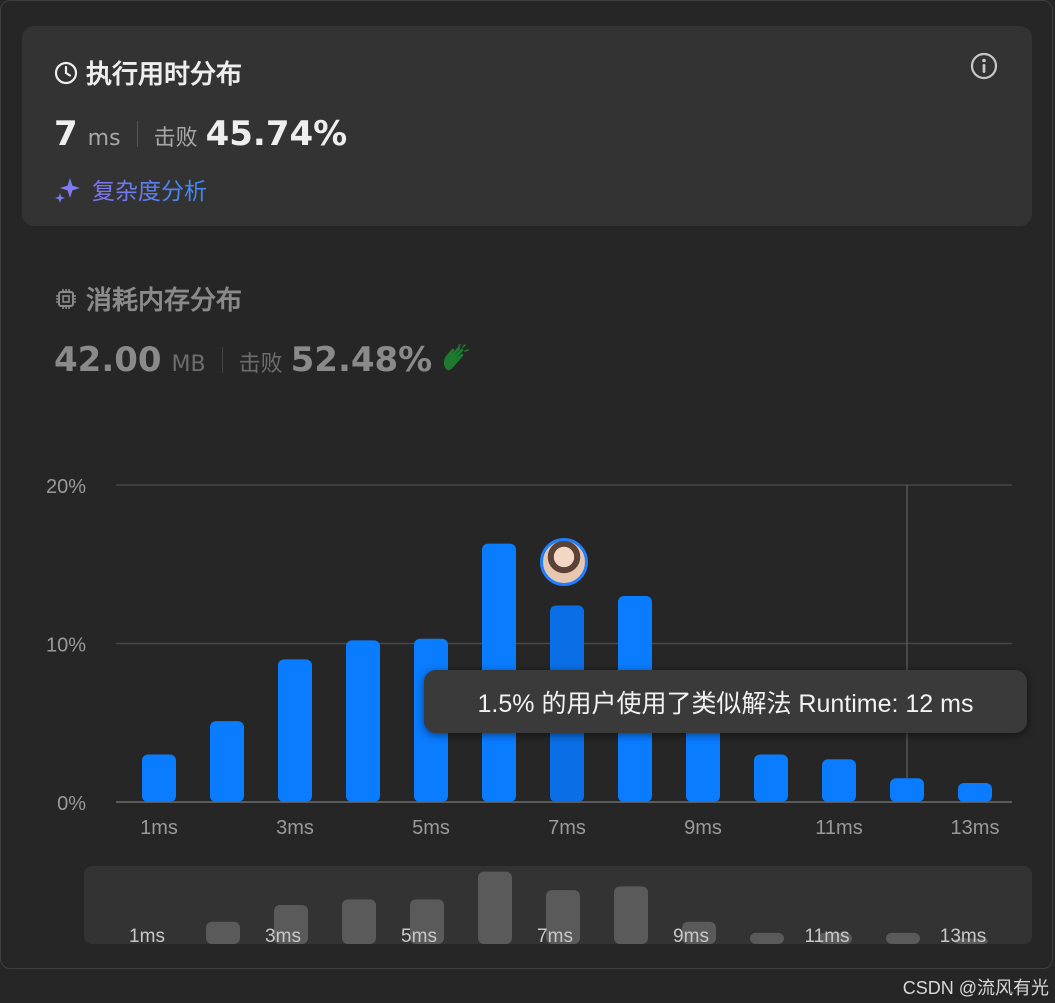  Describe the element at coordinates (164, 75) in the screenshot. I see `runtime-title-text: 执行用时分布` at that location.